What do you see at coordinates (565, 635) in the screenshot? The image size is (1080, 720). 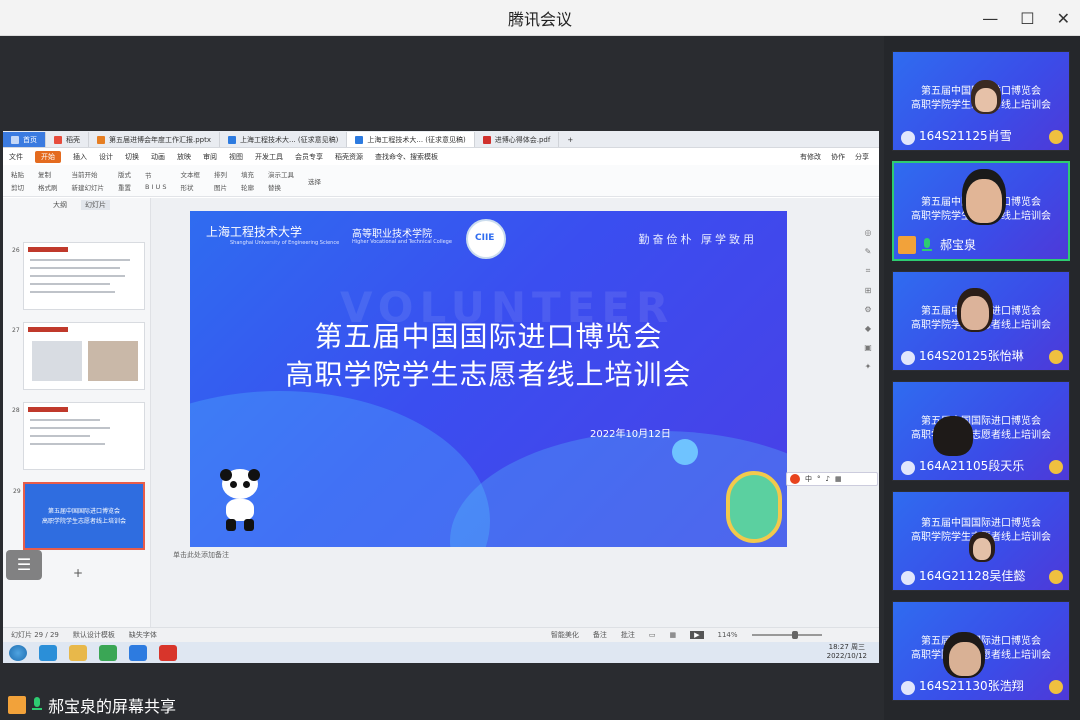 I see `smart-beautify-button: 智能美化` at bounding box center [565, 635].